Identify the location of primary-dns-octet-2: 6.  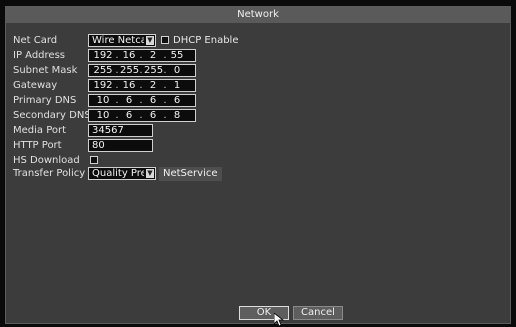
(129, 100).